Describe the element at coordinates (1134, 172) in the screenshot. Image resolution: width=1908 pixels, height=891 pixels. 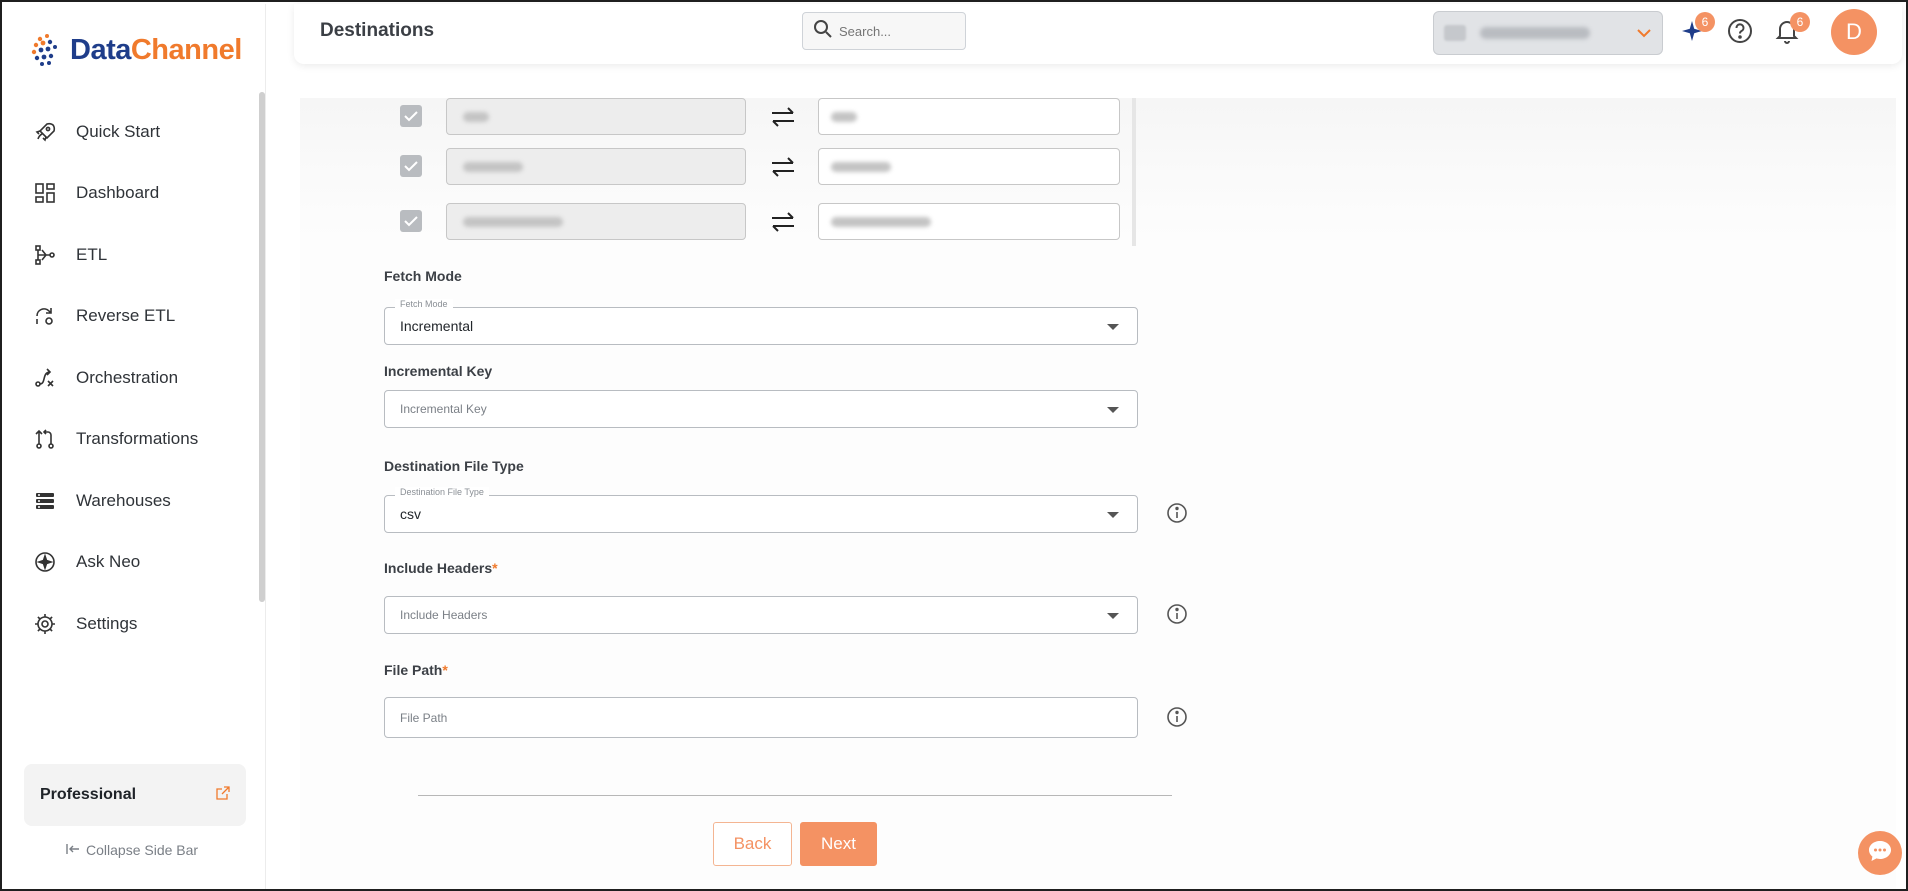
I see `mapping-scrollbar` at that location.